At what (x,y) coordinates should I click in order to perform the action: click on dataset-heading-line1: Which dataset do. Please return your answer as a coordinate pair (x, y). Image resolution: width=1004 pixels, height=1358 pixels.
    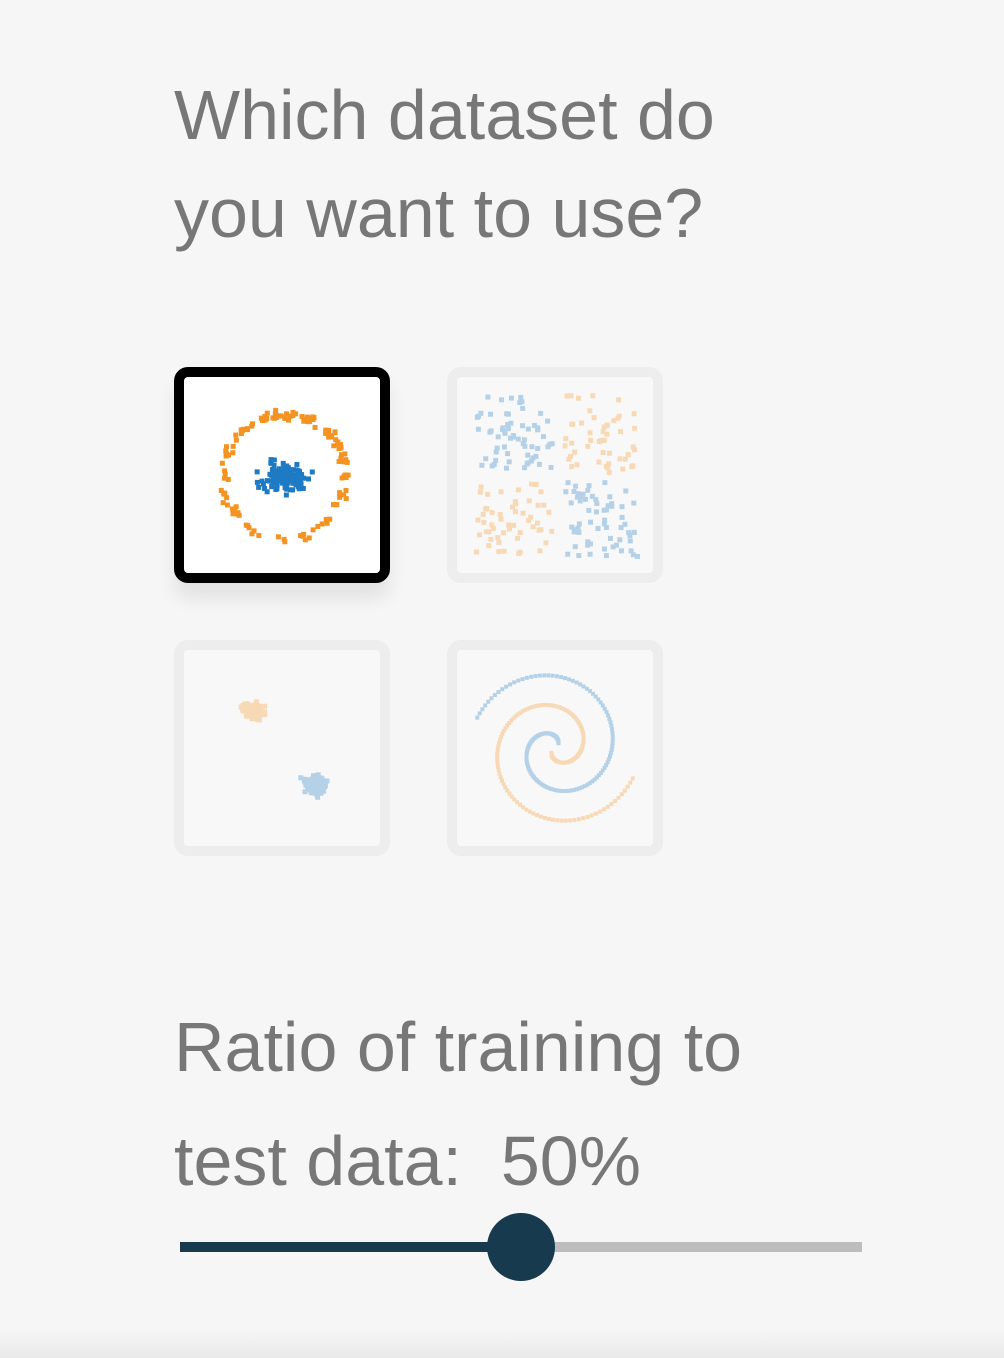
    Looking at the image, I should click on (444, 115).